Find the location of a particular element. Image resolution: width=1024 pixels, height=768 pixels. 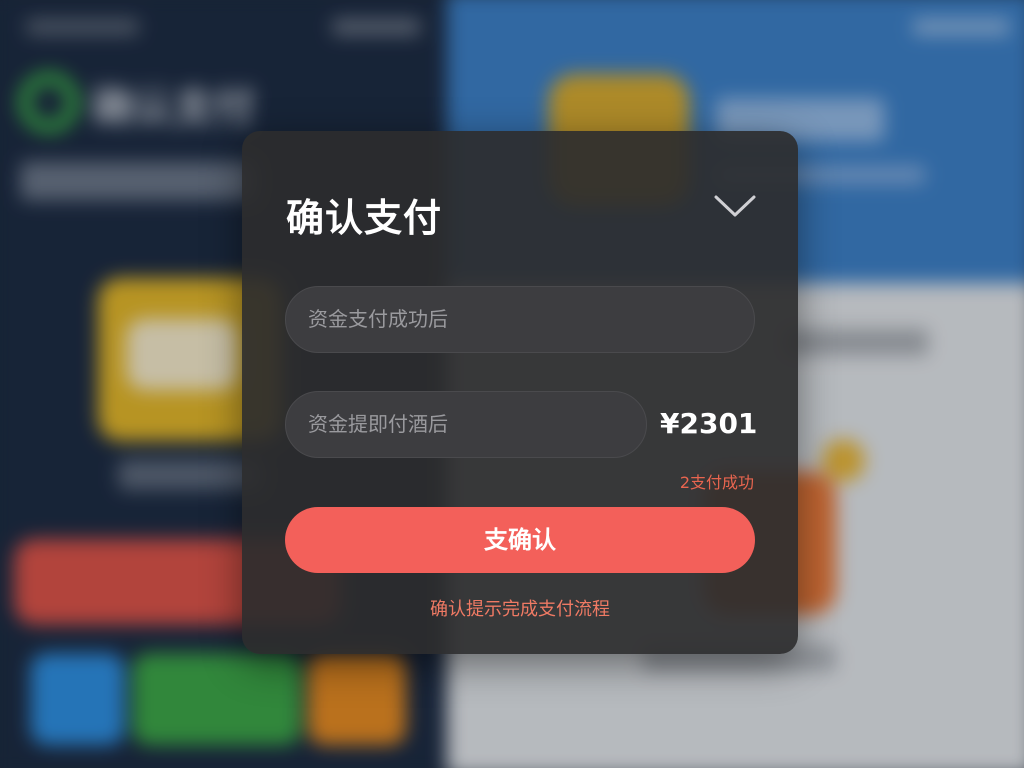

payment-flow-link: 确认提示完成支付流程 is located at coordinates (520, 608).